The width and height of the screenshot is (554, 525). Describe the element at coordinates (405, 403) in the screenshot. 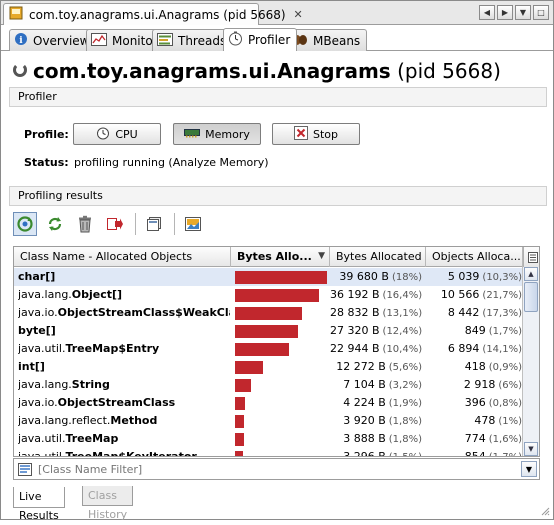

I see `bytes-percent: (1,9%)` at that location.